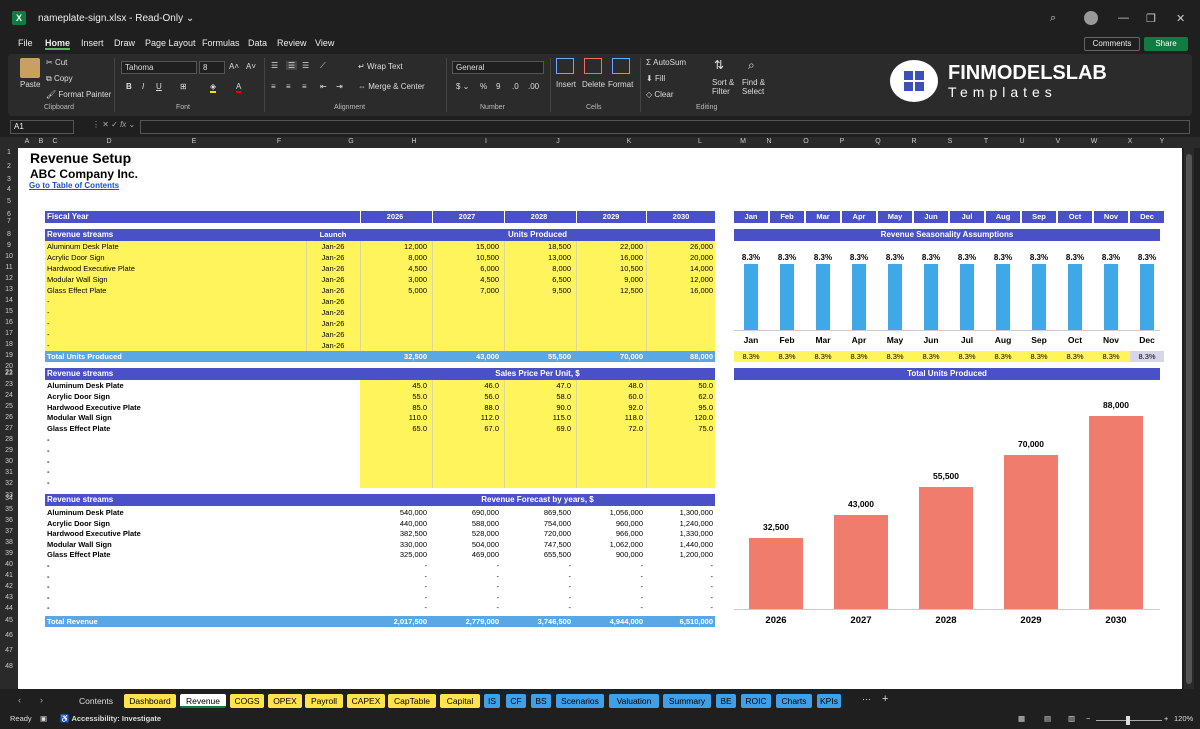 Image resolution: width=1200 pixels, height=729 pixels. Describe the element at coordinates (593, 84) in the screenshot. I see `delete-button: Delete` at that location.